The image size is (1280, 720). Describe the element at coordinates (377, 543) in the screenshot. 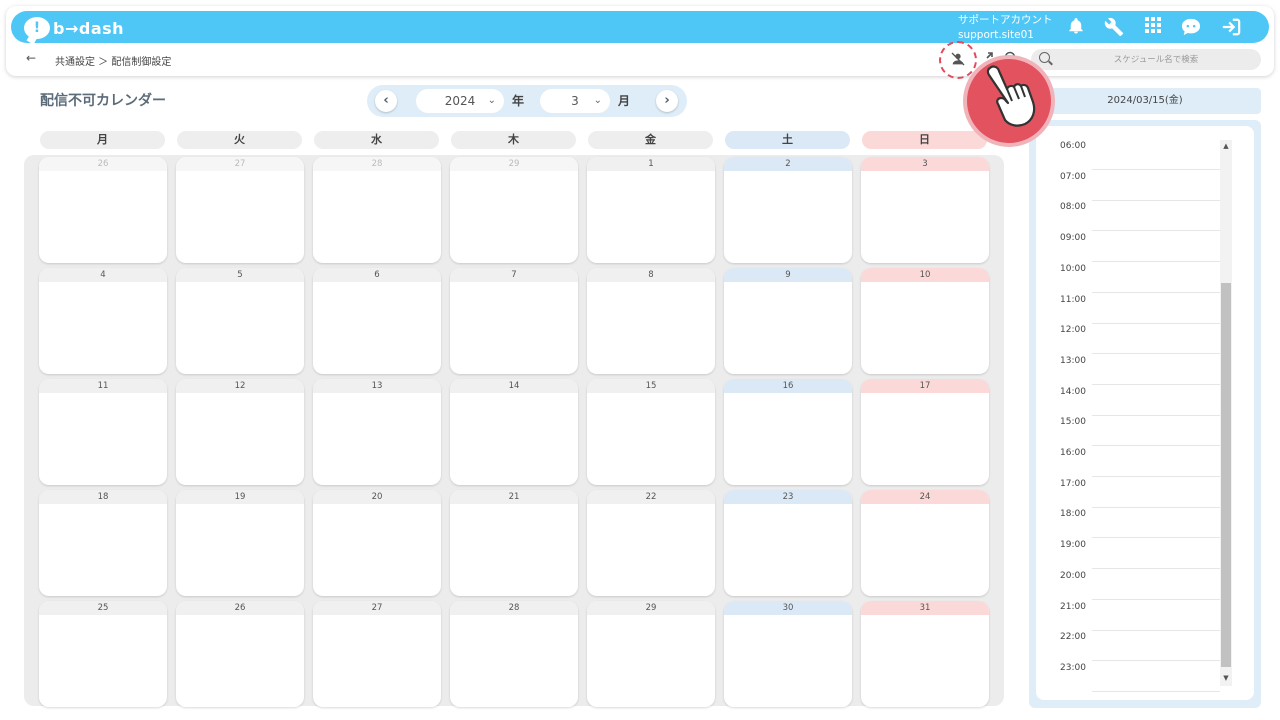

I see `calendar-day-cell: 20` at that location.